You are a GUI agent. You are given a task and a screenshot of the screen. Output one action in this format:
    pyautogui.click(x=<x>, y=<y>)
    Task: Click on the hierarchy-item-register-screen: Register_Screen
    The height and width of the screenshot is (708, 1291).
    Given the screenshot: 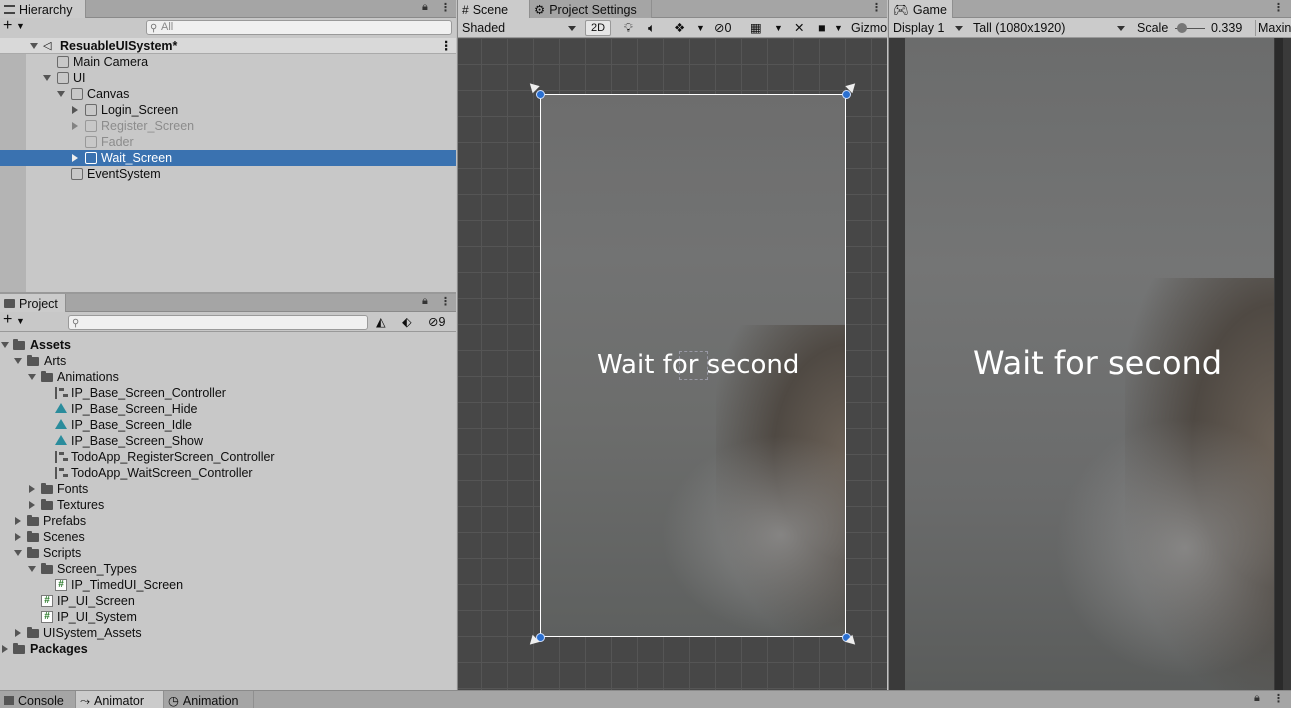 What is the action you would take?
    pyautogui.click(x=228, y=126)
    